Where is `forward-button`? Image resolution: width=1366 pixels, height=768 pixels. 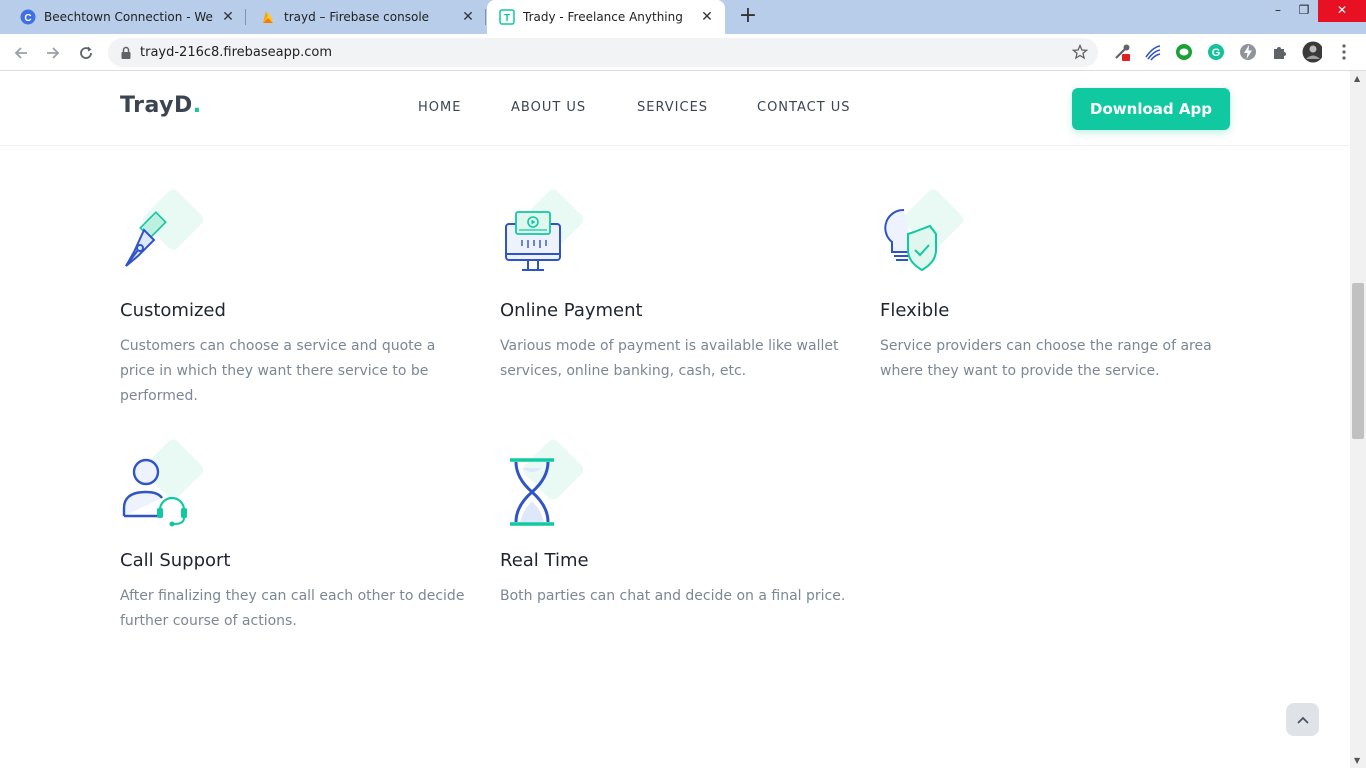 forward-button is located at coordinates (53, 53).